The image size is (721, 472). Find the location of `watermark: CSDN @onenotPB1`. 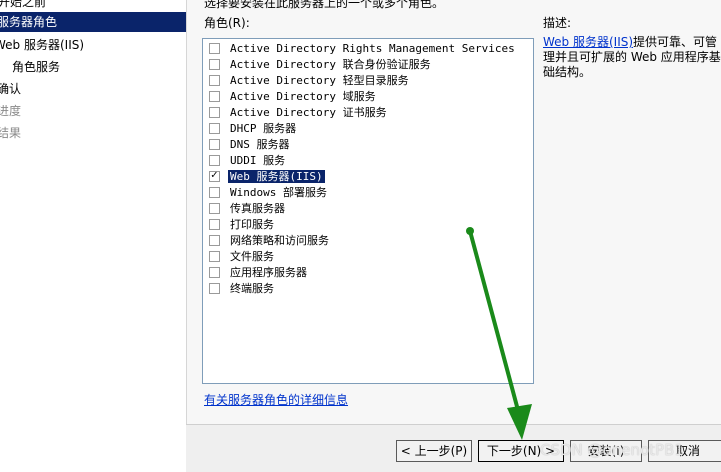

watermark: CSDN @onenotPB1 is located at coordinates (612, 450).